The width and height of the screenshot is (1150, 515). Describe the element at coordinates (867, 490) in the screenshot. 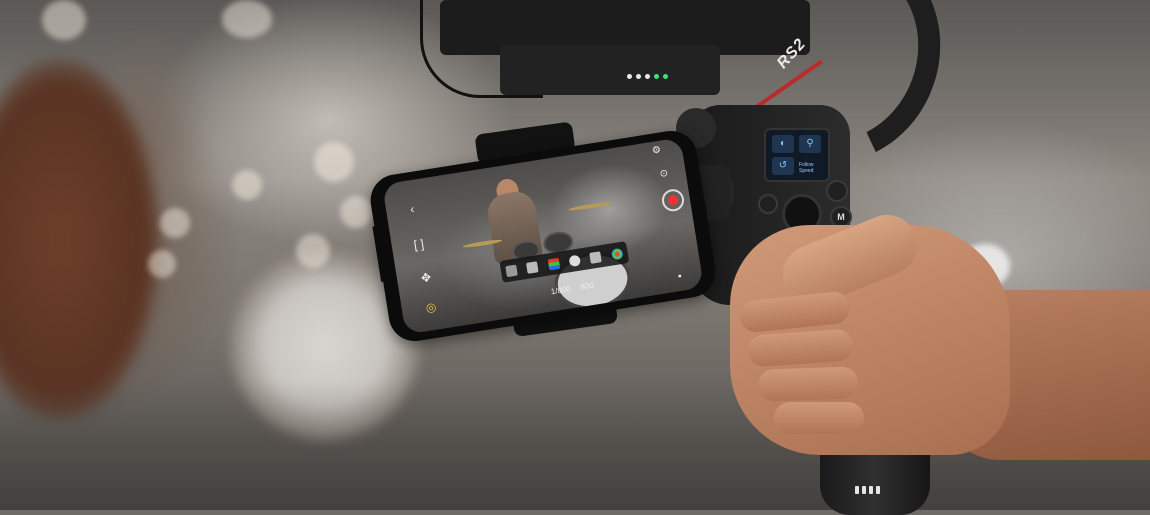

I see `battery-leds` at that location.